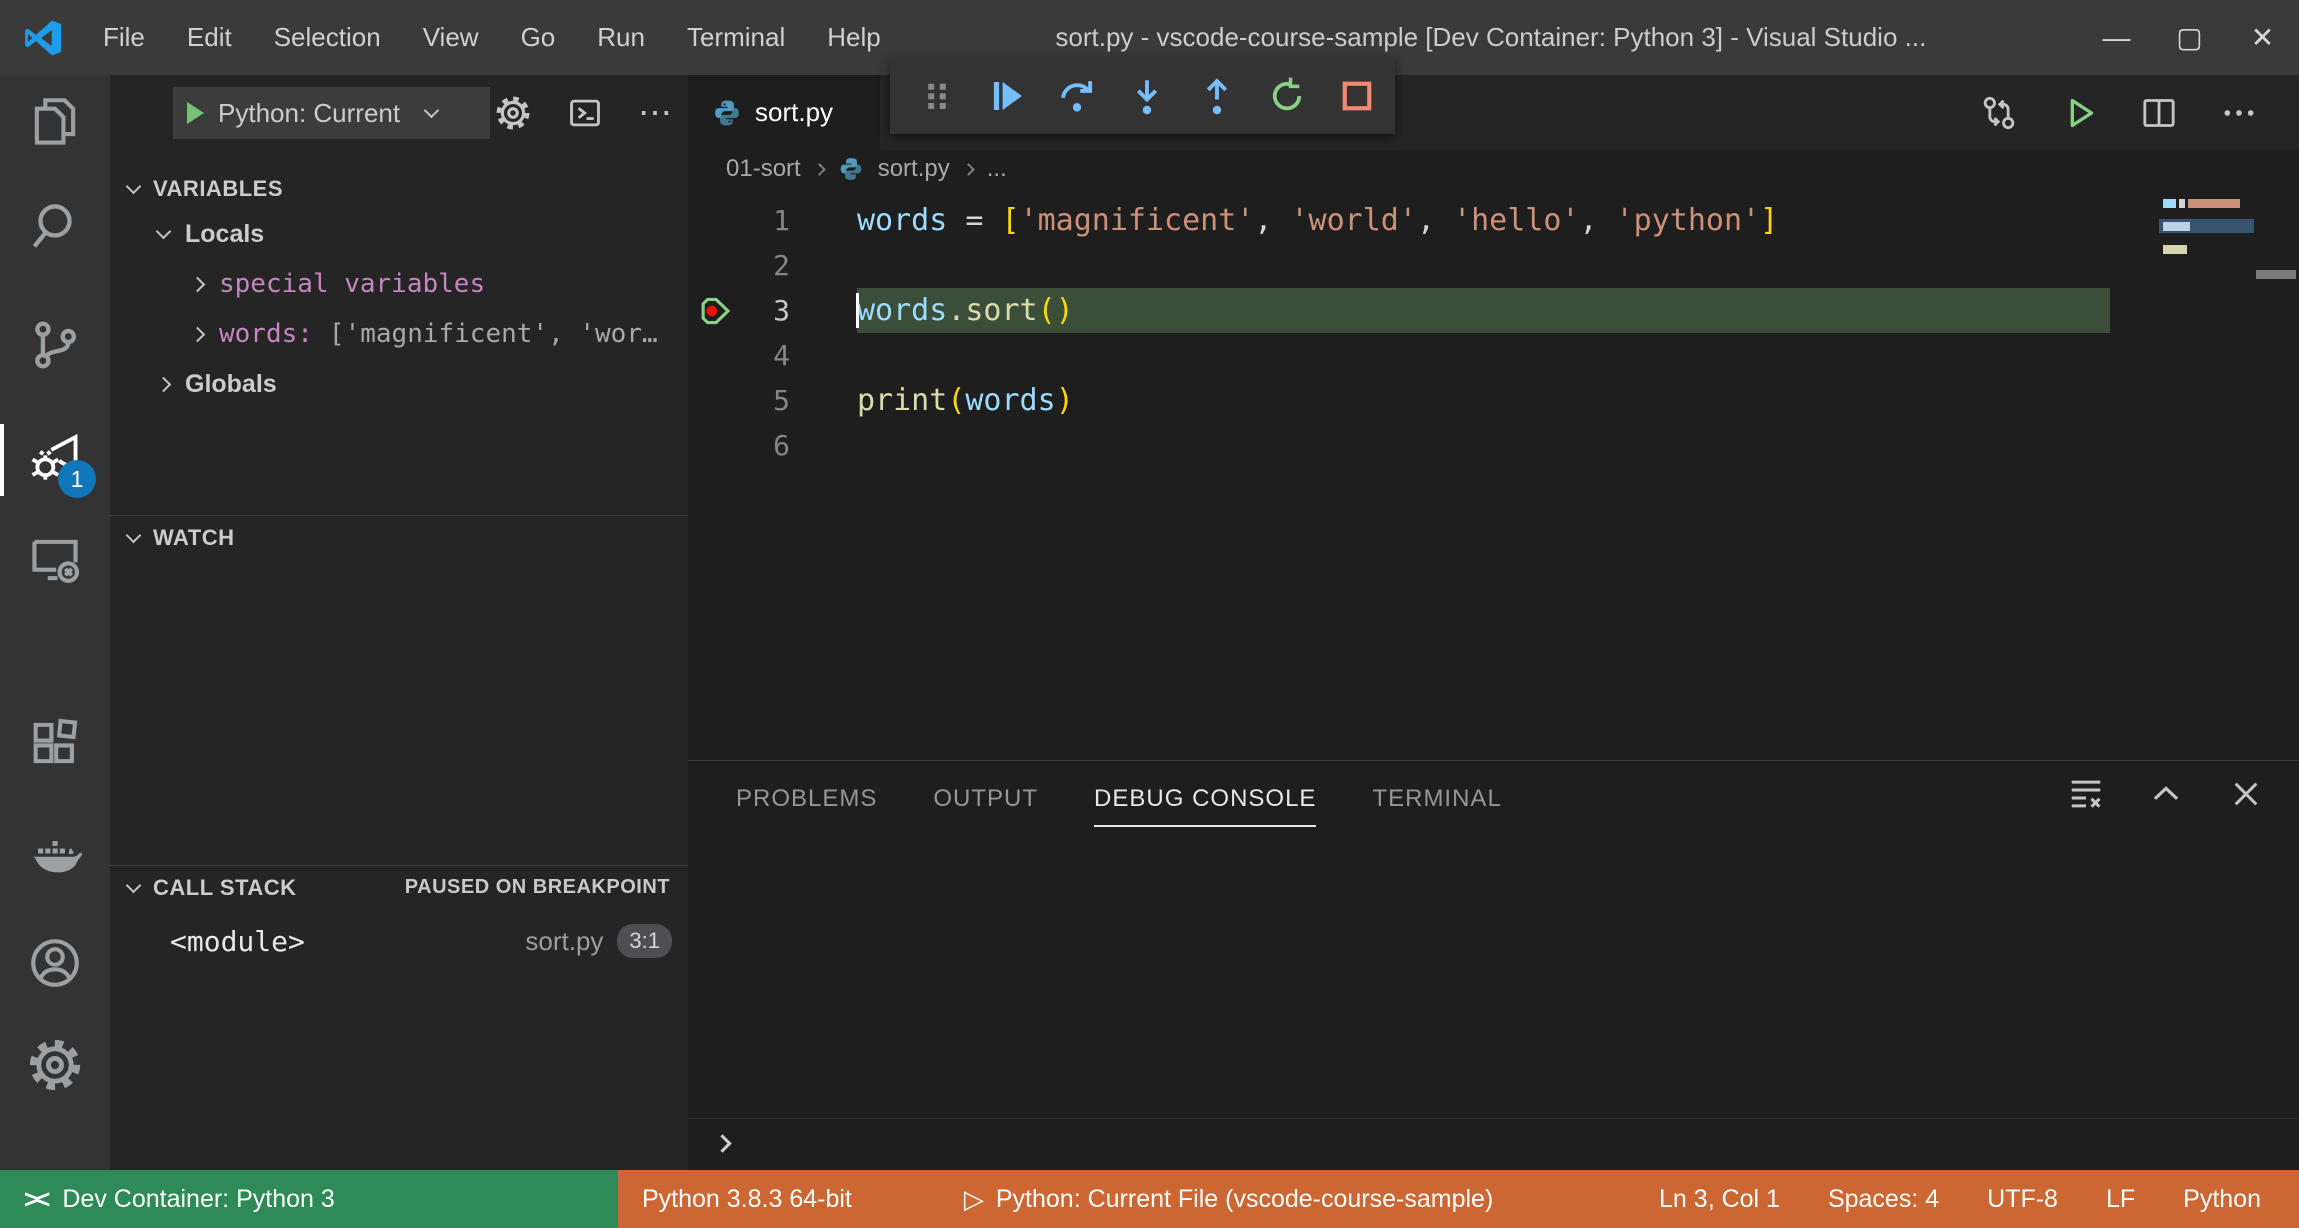 The image size is (2299, 1228). I want to click on line-number: 6, so click(781, 445).